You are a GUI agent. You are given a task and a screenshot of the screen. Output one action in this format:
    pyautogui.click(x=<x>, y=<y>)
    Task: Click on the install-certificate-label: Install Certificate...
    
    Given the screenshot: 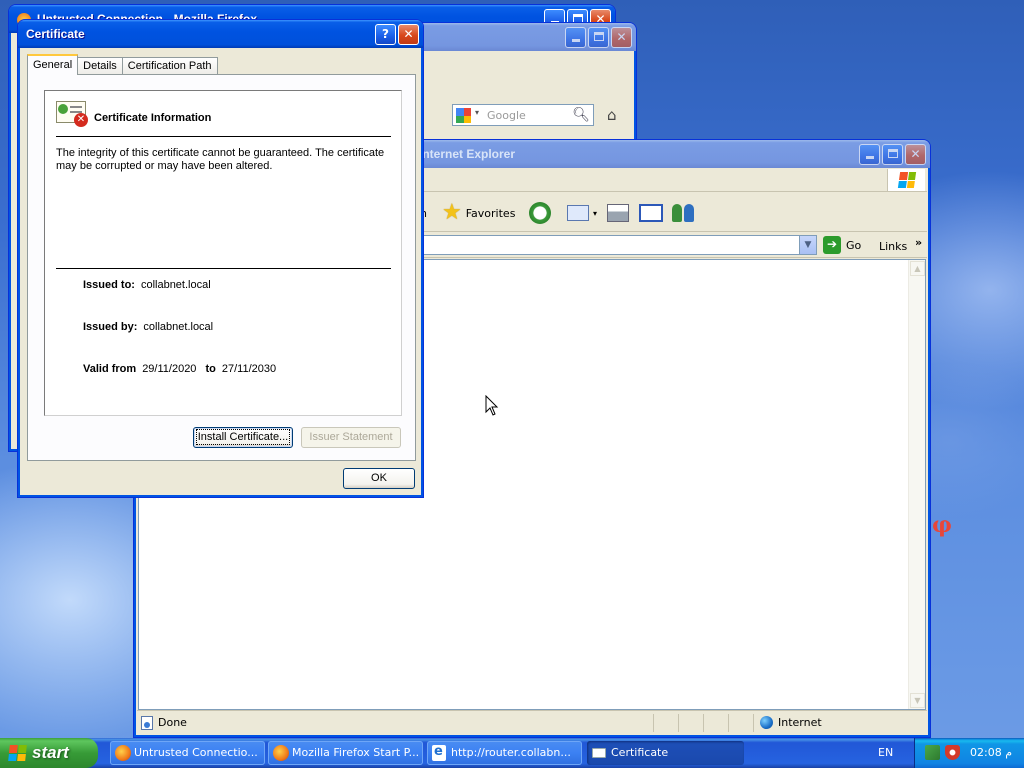 What is the action you would take?
    pyautogui.click(x=243, y=437)
    